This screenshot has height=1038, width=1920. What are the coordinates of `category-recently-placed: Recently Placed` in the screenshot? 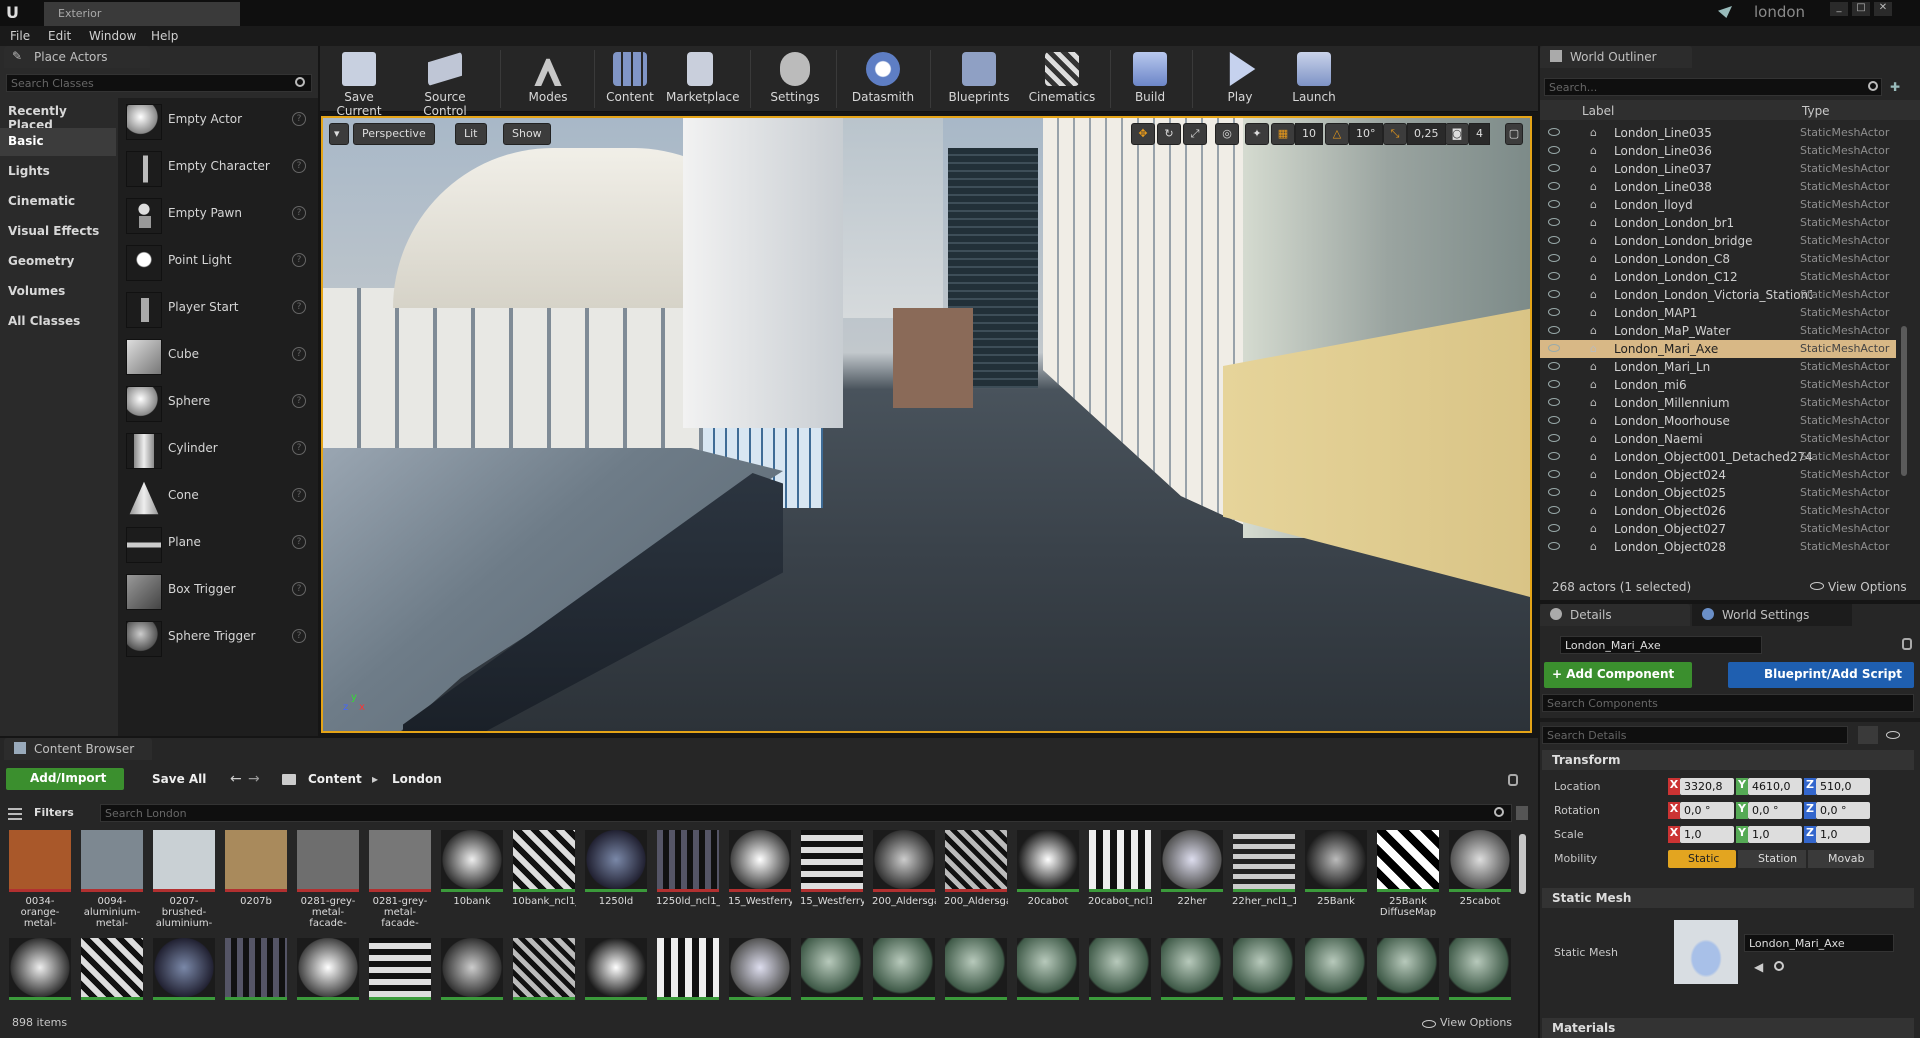 It's located at (58, 115).